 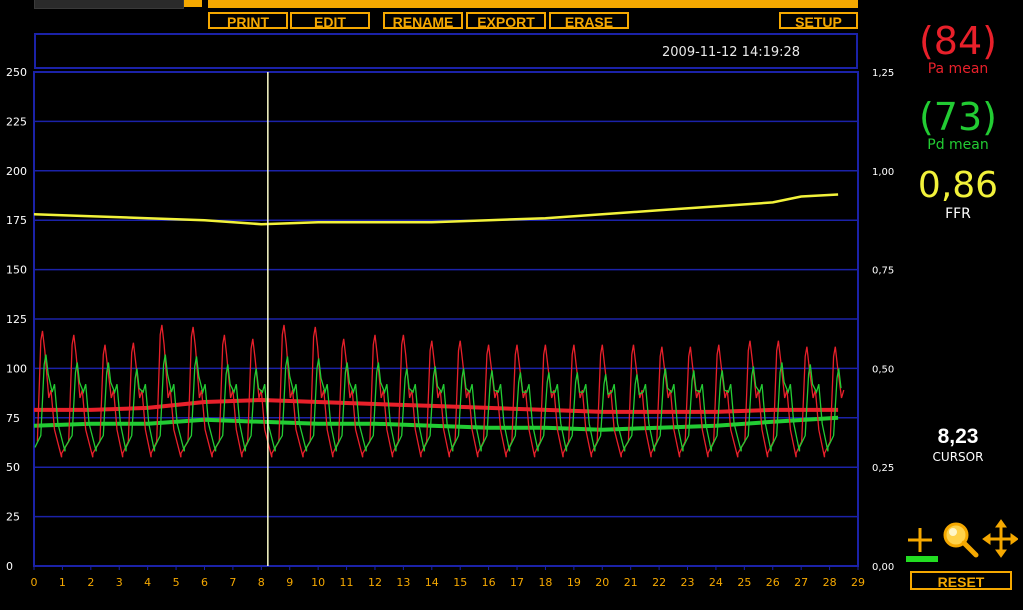 What do you see at coordinates (489, 582) in the screenshot?
I see `x-tick-label: 16` at bounding box center [489, 582].